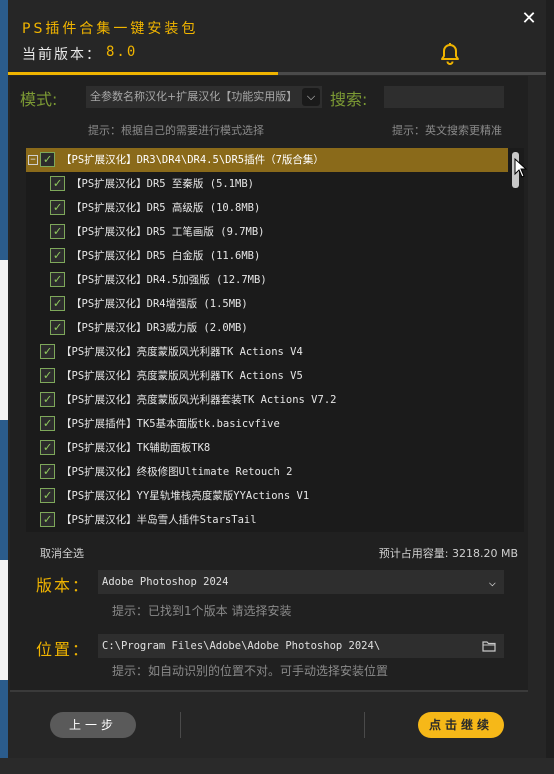 The image size is (554, 774). I want to click on previous-step-button: 上一步, so click(93, 725).